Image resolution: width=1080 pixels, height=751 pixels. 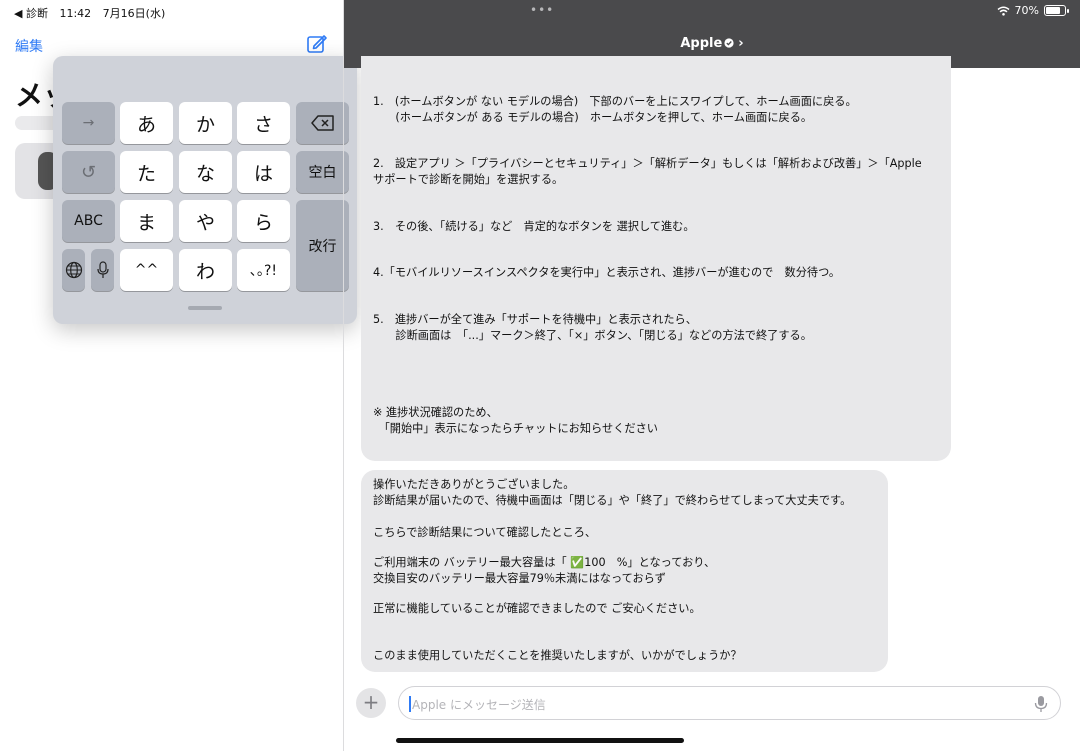 What do you see at coordinates (485, 532) in the screenshot?
I see `message-line: こちらで診断結果について確認したところ、` at bounding box center [485, 532].